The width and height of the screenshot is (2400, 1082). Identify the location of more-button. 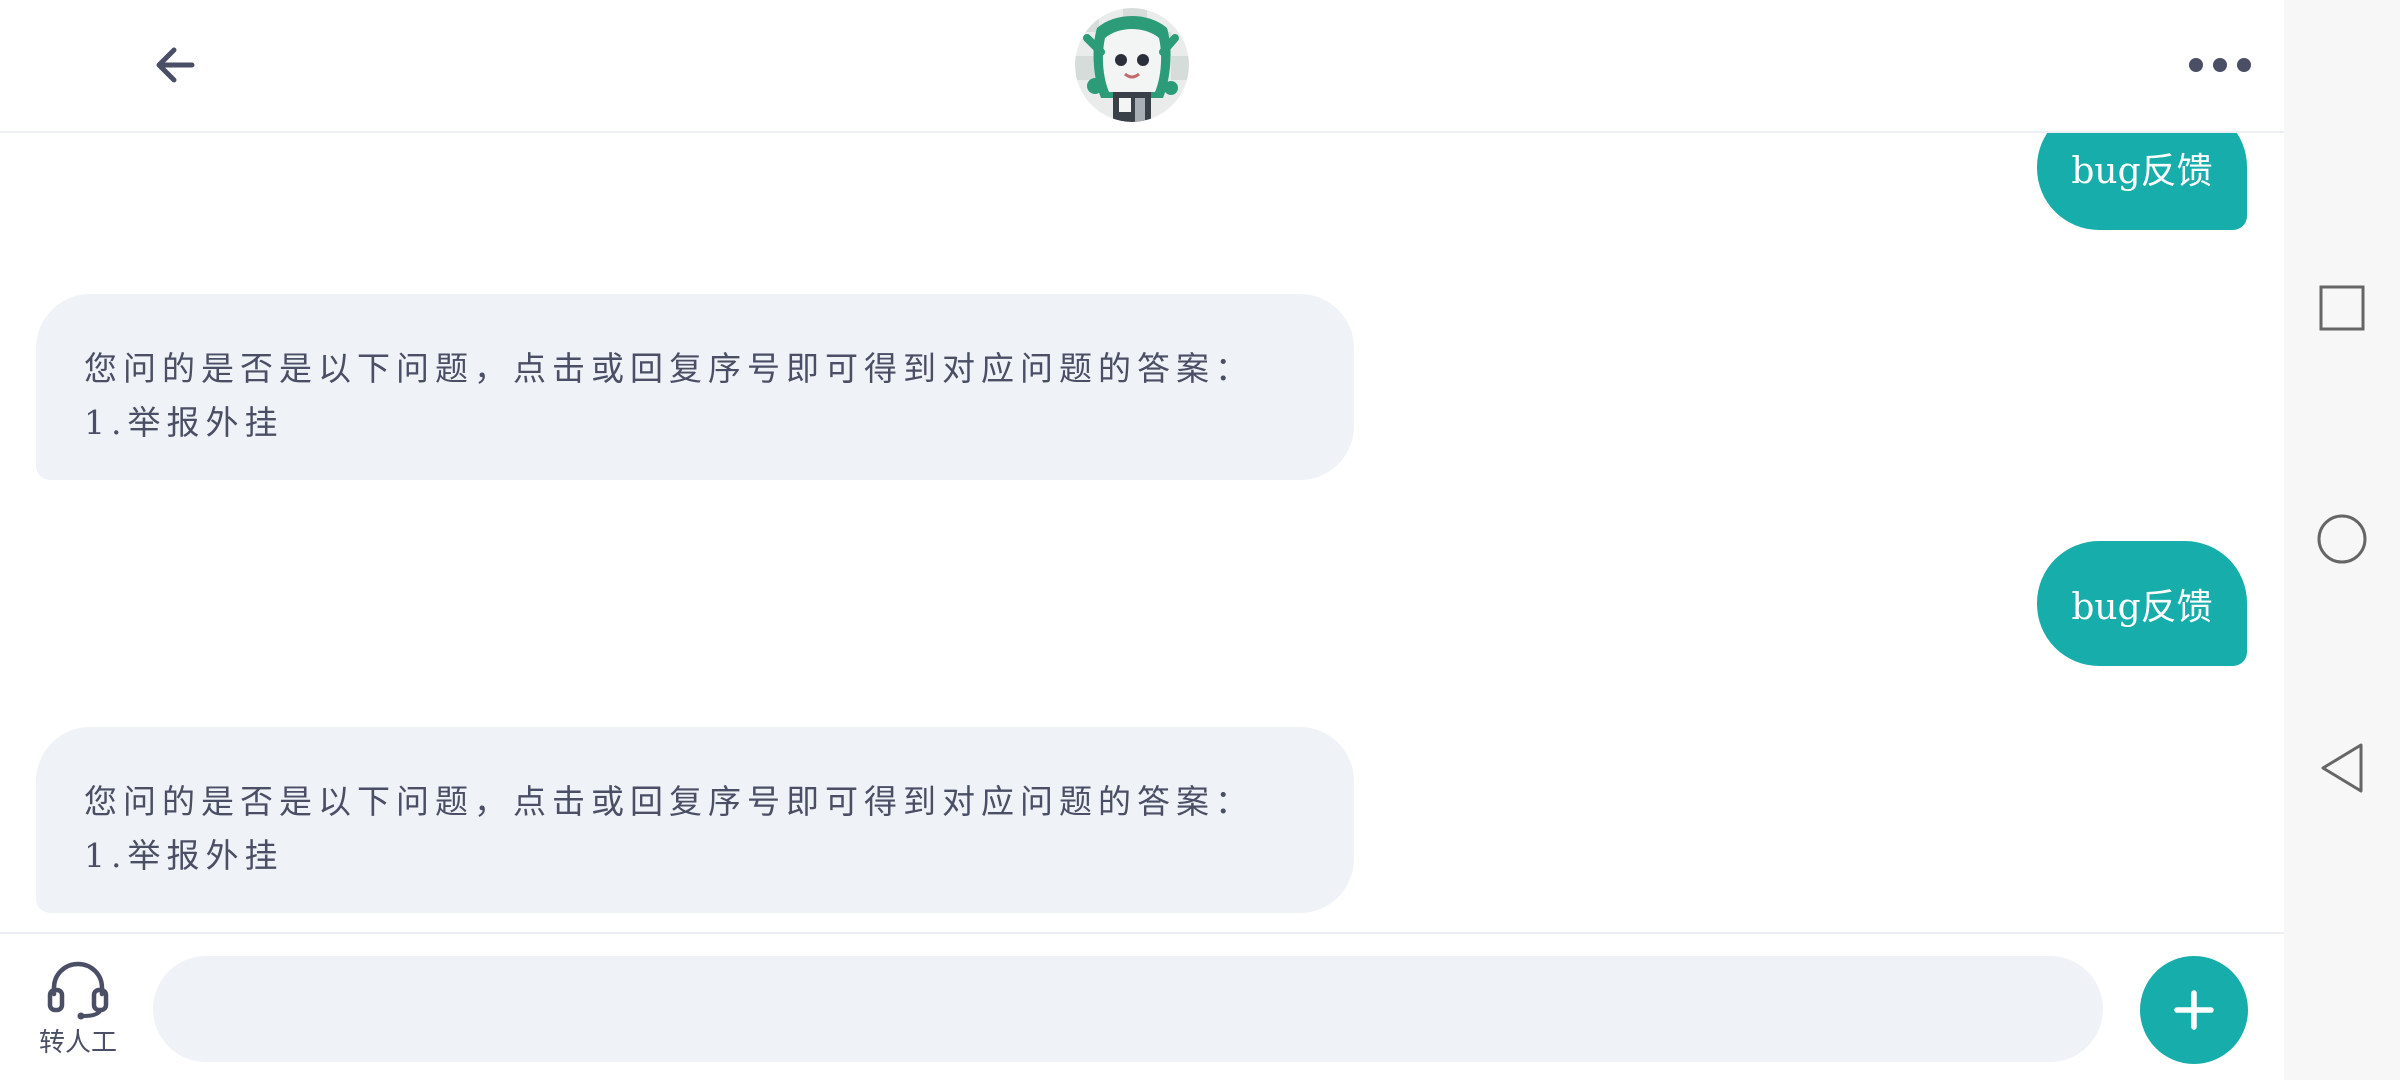
(2220, 65).